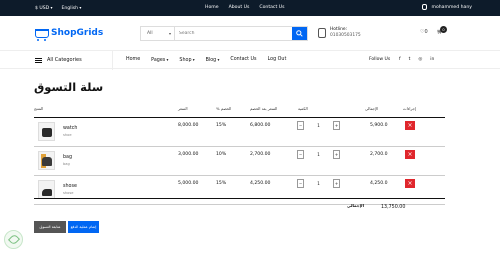  Describe the element at coordinates (379, 154) in the screenshot. I see `subtotal: 2,700.0` at that location.